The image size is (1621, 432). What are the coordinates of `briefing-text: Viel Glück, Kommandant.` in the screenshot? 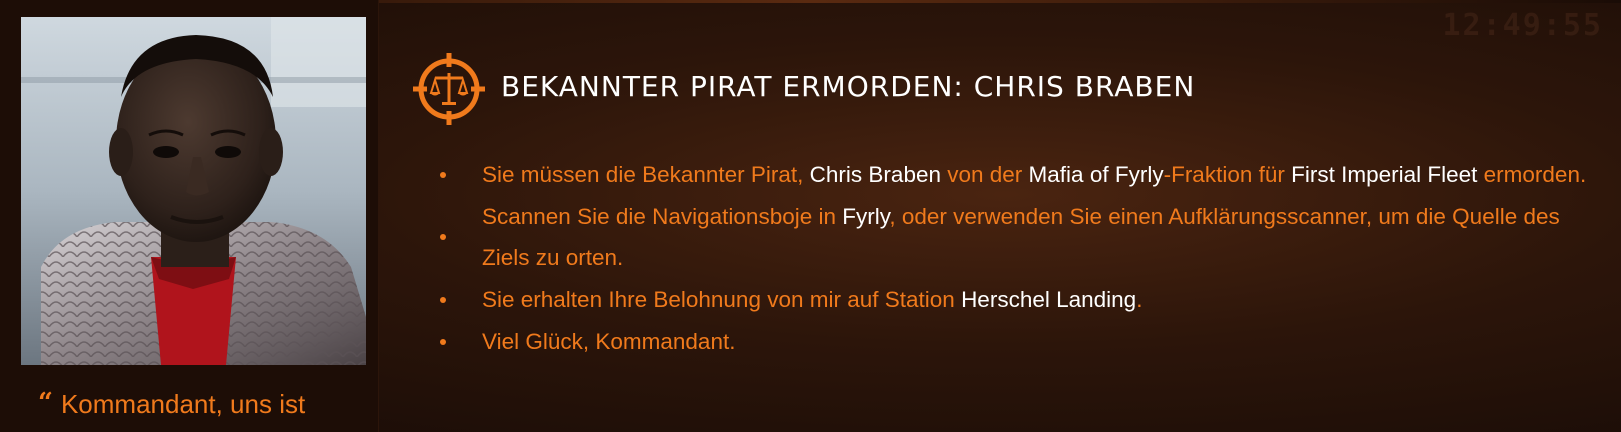 It's located at (609, 341).